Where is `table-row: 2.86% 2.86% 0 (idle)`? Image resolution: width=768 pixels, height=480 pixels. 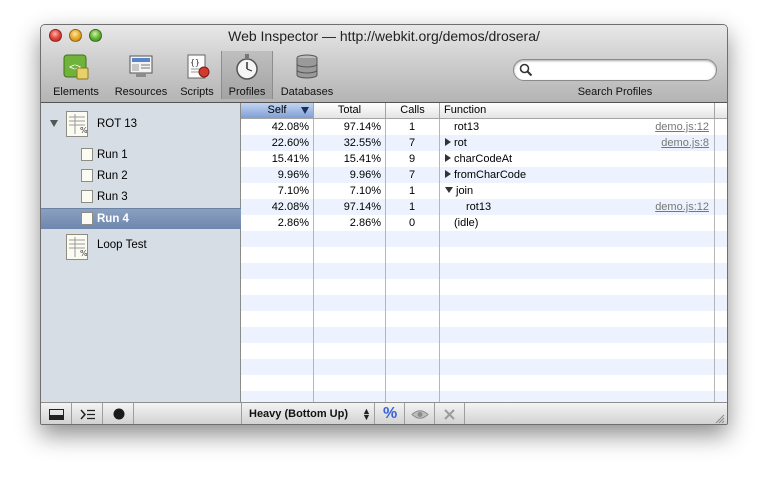 table-row: 2.86% 2.86% 0 (idle) is located at coordinates (484, 223).